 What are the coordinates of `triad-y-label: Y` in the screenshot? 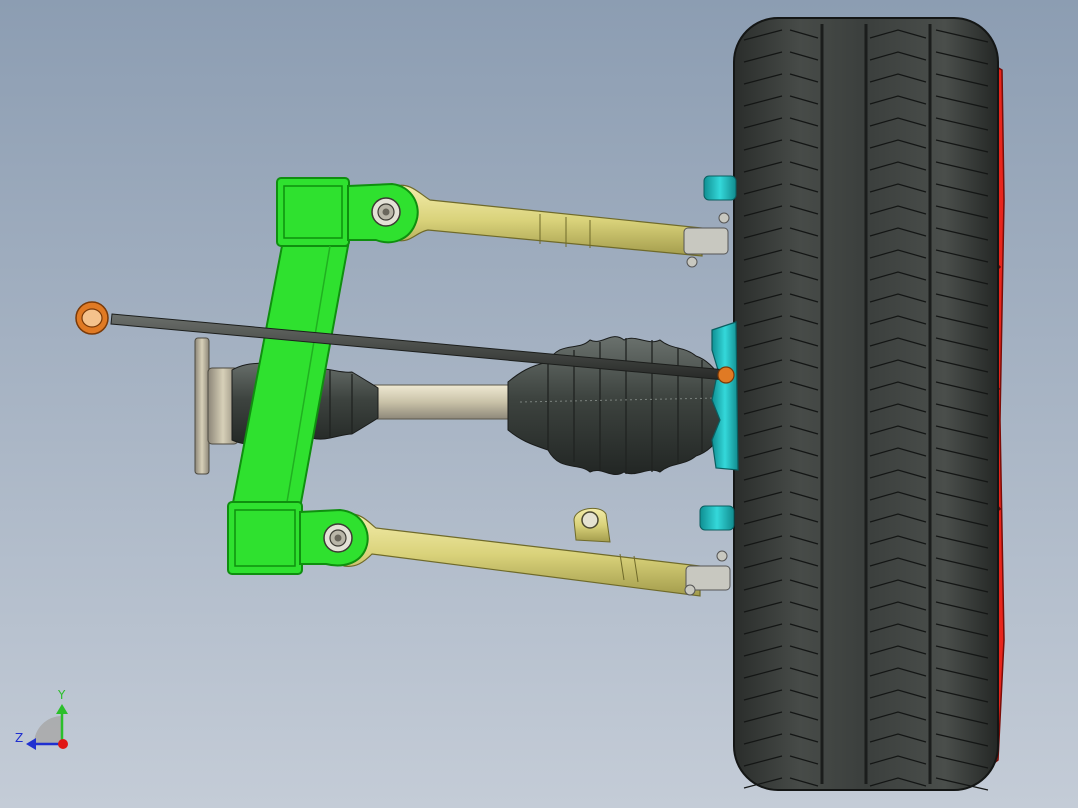 It's located at (62, 695).